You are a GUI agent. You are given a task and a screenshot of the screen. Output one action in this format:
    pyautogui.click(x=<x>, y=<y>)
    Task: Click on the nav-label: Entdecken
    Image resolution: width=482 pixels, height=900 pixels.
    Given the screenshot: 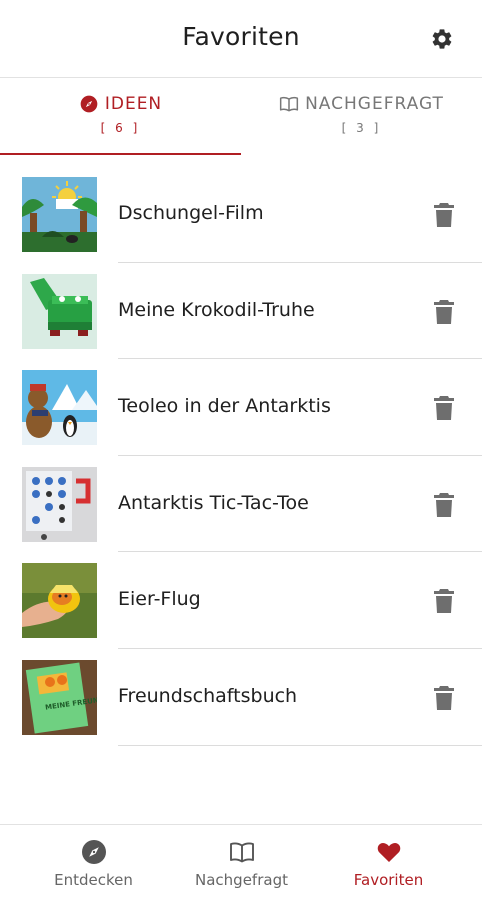 What is the action you would take?
    pyautogui.click(x=93, y=880)
    